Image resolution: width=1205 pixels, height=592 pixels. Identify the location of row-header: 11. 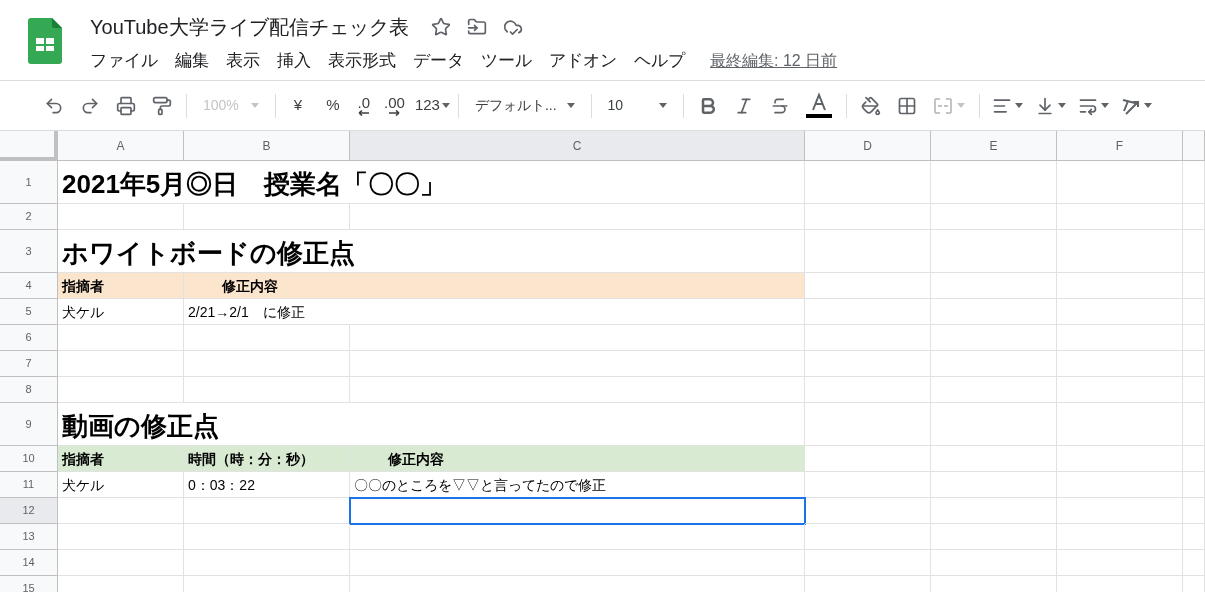
(29, 485).